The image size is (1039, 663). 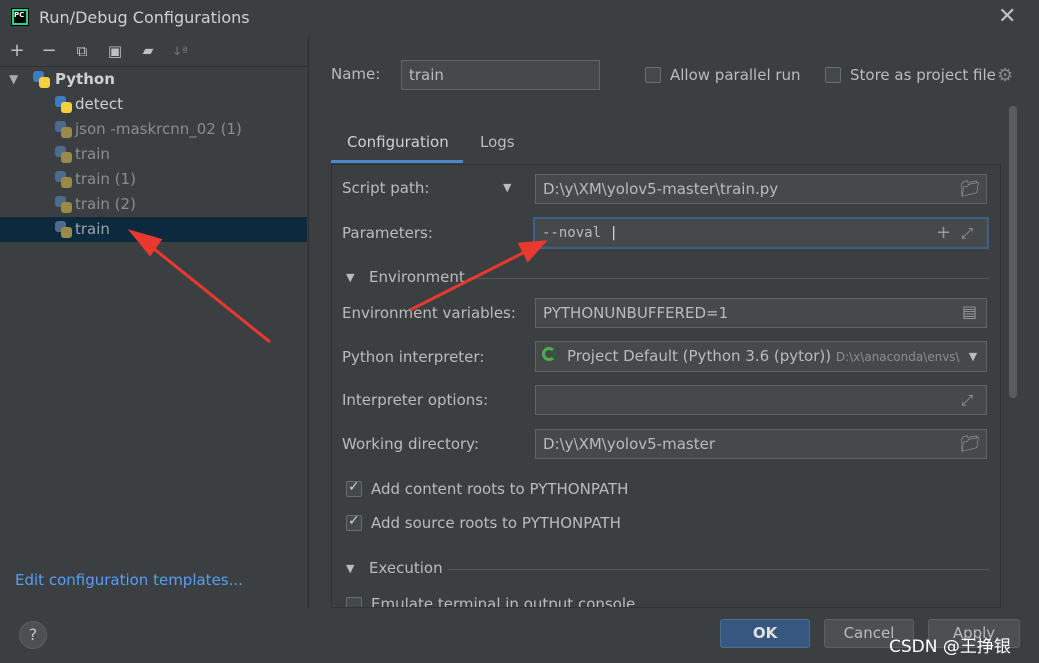 What do you see at coordinates (337, 286) in the screenshot?
I see `annotation-arrows` at bounding box center [337, 286].